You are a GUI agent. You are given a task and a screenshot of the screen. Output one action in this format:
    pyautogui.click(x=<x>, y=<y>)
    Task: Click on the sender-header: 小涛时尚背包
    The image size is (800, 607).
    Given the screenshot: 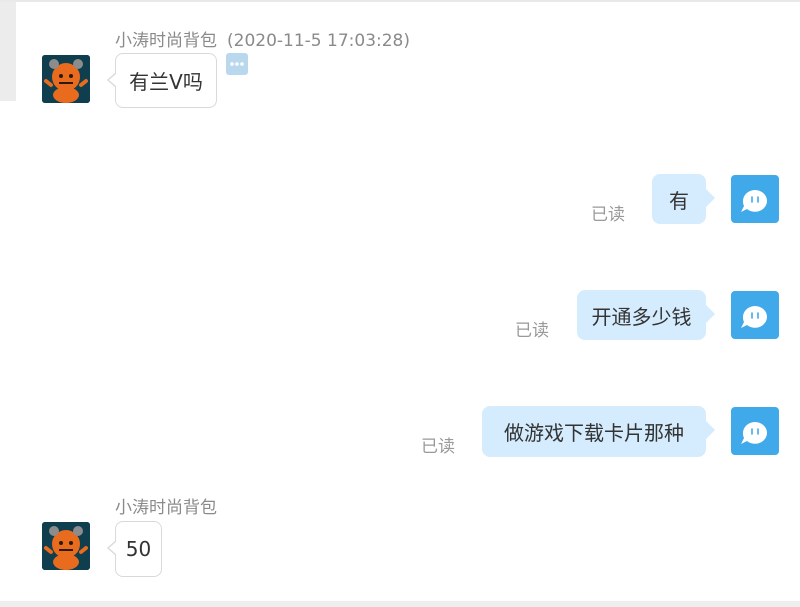 What is the action you would take?
    pyautogui.click(x=166, y=505)
    